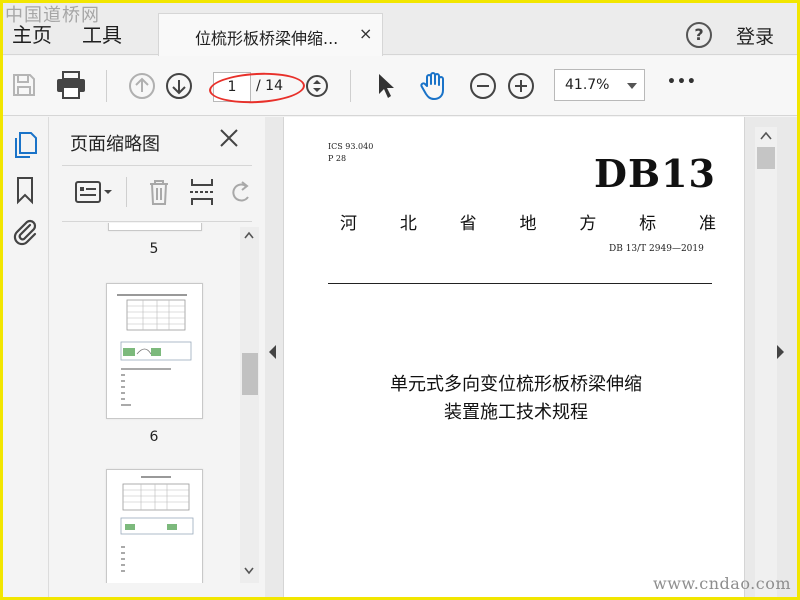  What do you see at coordinates (272, 352) in the screenshot?
I see `collapse-left-icon` at bounding box center [272, 352].